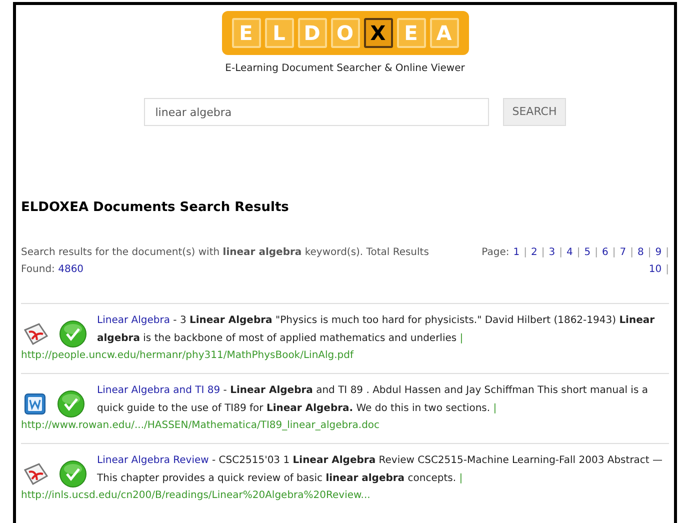 This screenshot has width=690, height=523. Describe the element at coordinates (623, 252) in the screenshot. I see `page-link: 7` at that location.